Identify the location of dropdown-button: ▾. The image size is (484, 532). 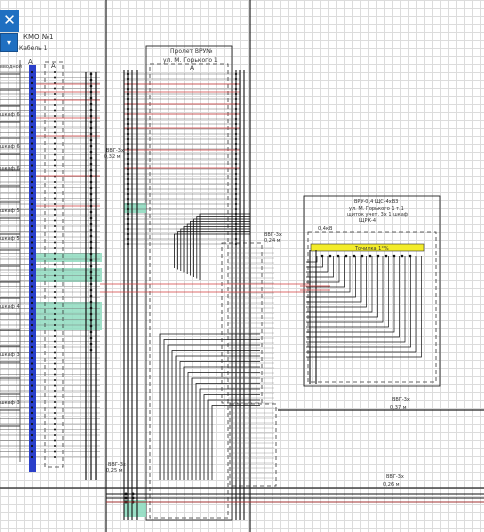
(9, 42).